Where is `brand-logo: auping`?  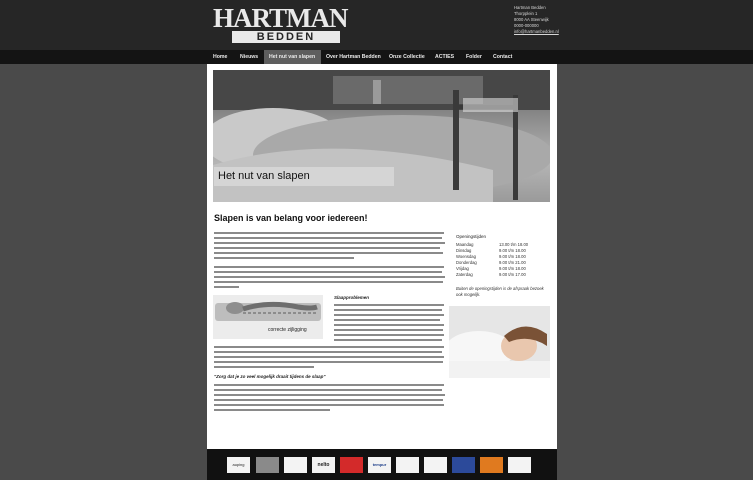 brand-logo: auping is located at coordinates (238, 465).